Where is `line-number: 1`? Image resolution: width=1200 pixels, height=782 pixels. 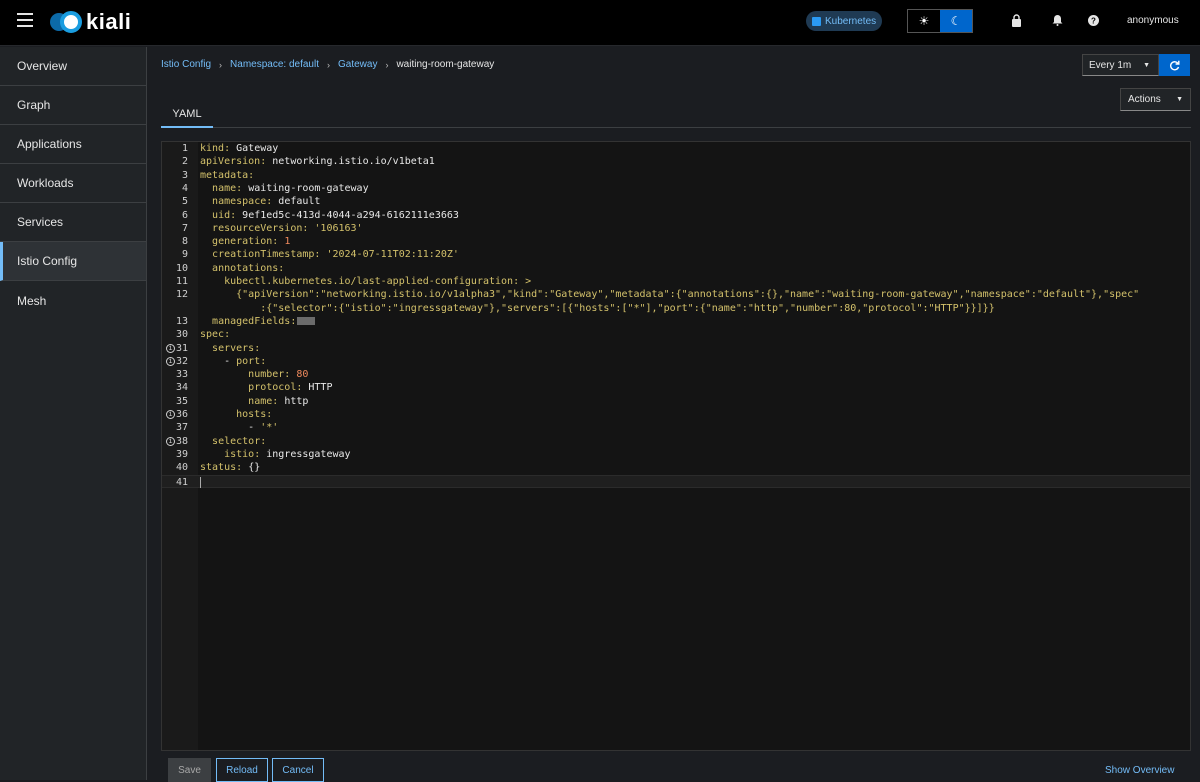
line-number: 1 is located at coordinates (184, 148).